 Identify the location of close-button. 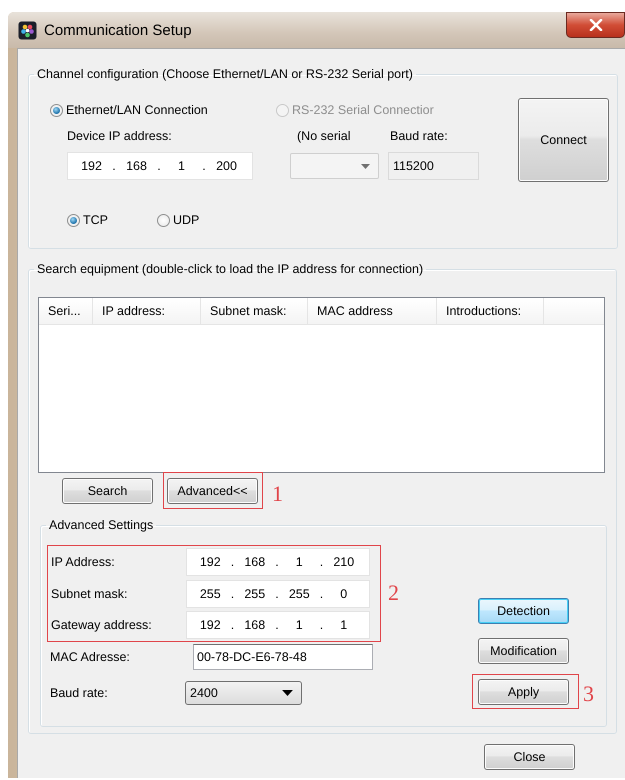
(595, 25).